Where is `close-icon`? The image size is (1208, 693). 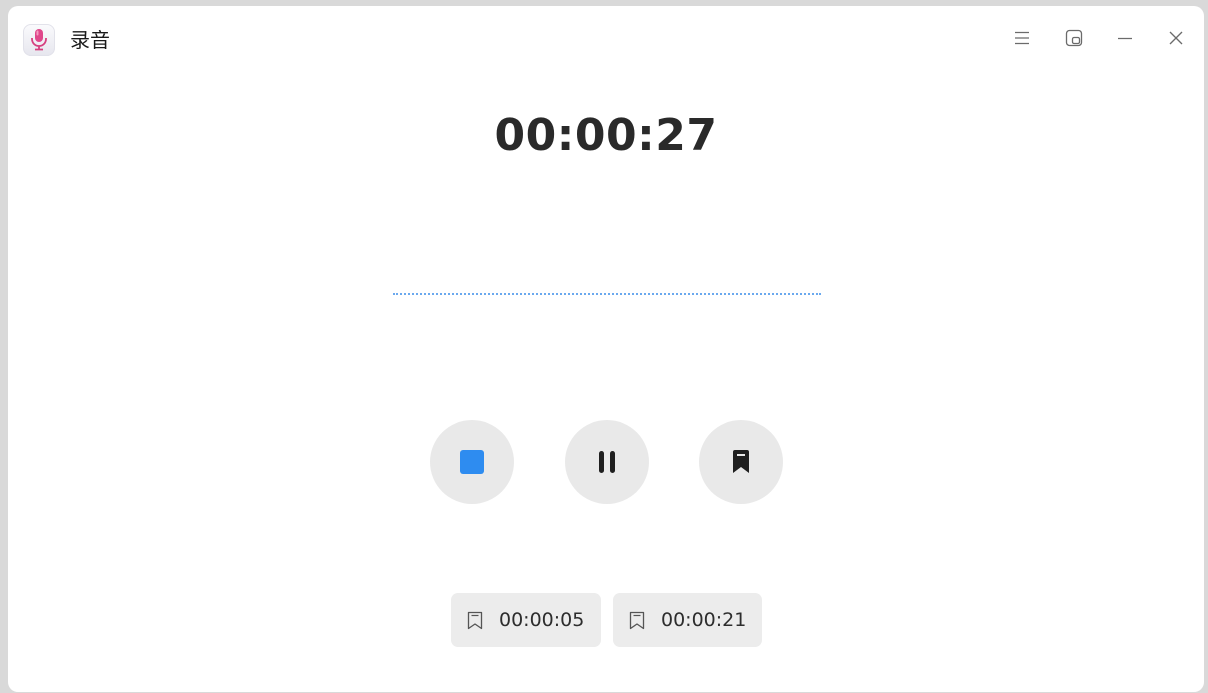 close-icon is located at coordinates (1176, 38).